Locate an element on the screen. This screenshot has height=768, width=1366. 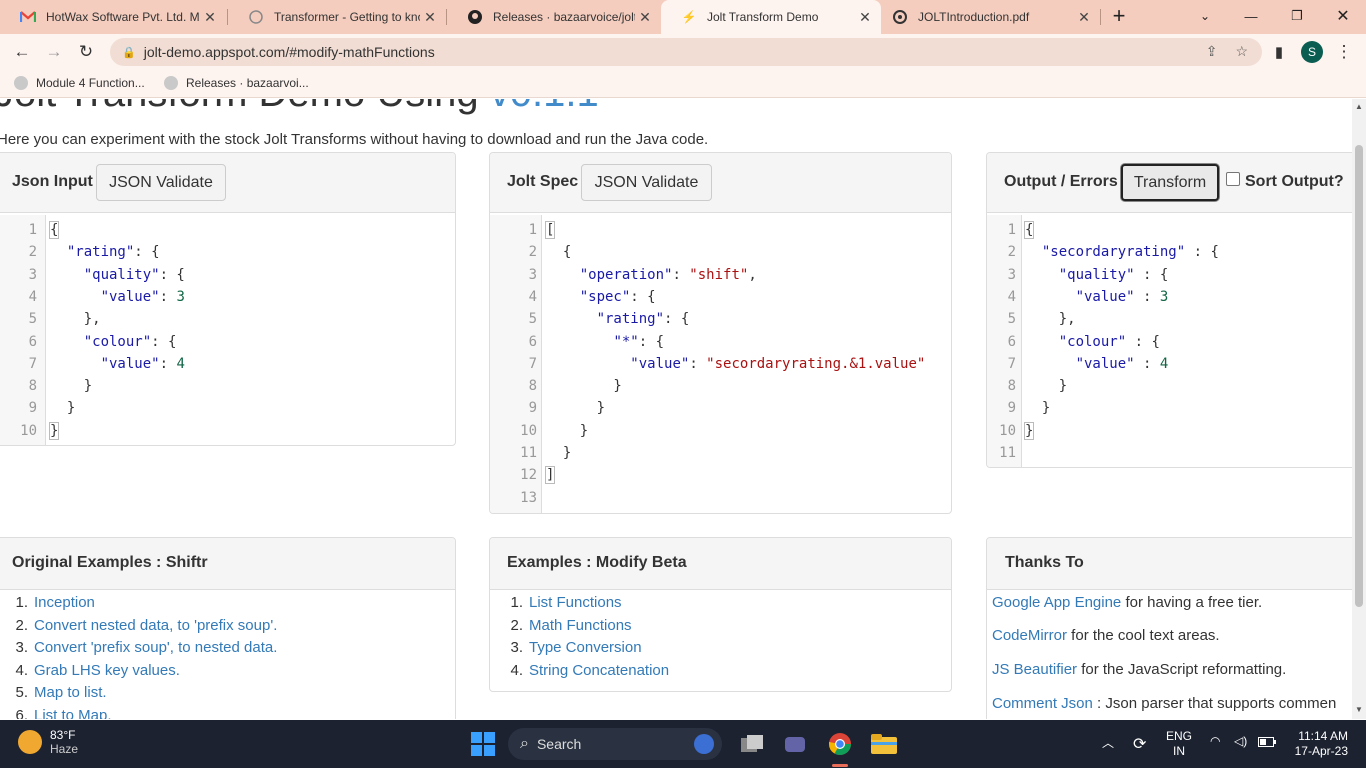
example-link: List Functions is located at coordinates (575, 602).